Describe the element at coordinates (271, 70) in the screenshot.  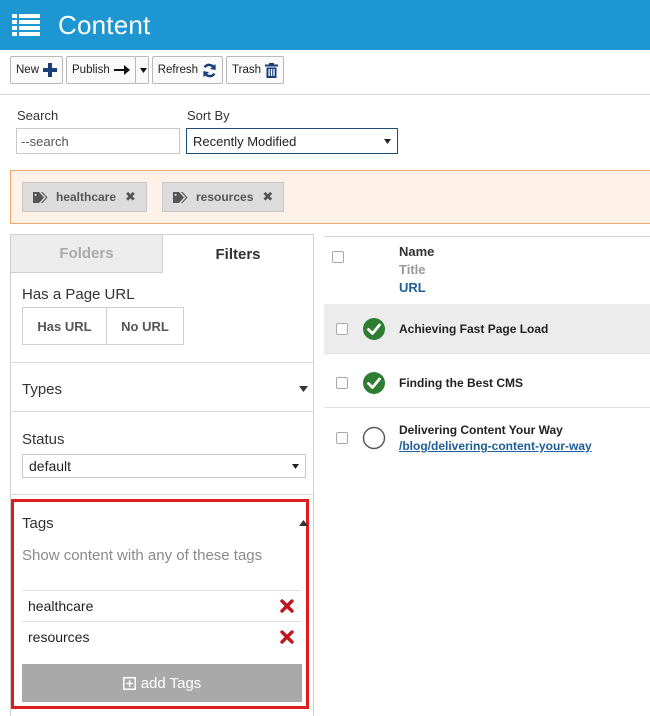
I see `trash-icon` at that location.